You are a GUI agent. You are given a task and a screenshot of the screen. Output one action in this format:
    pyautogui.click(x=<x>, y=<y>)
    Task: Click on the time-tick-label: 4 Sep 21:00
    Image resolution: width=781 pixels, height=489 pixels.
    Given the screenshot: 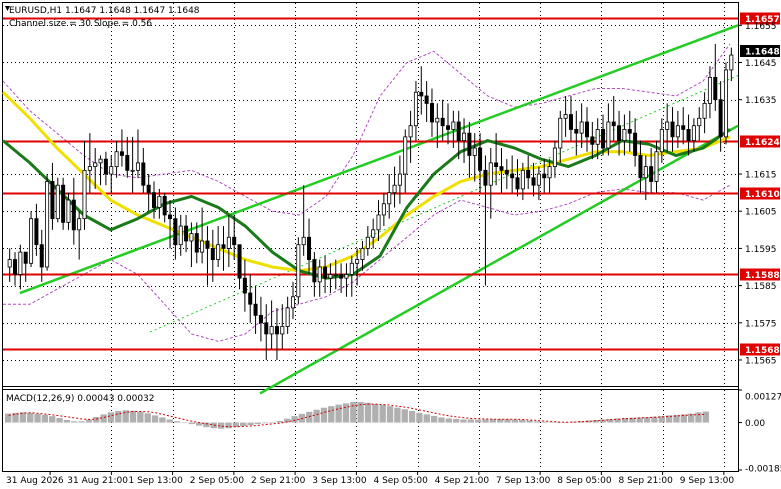 What is the action you would take?
    pyautogui.click(x=462, y=481)
    